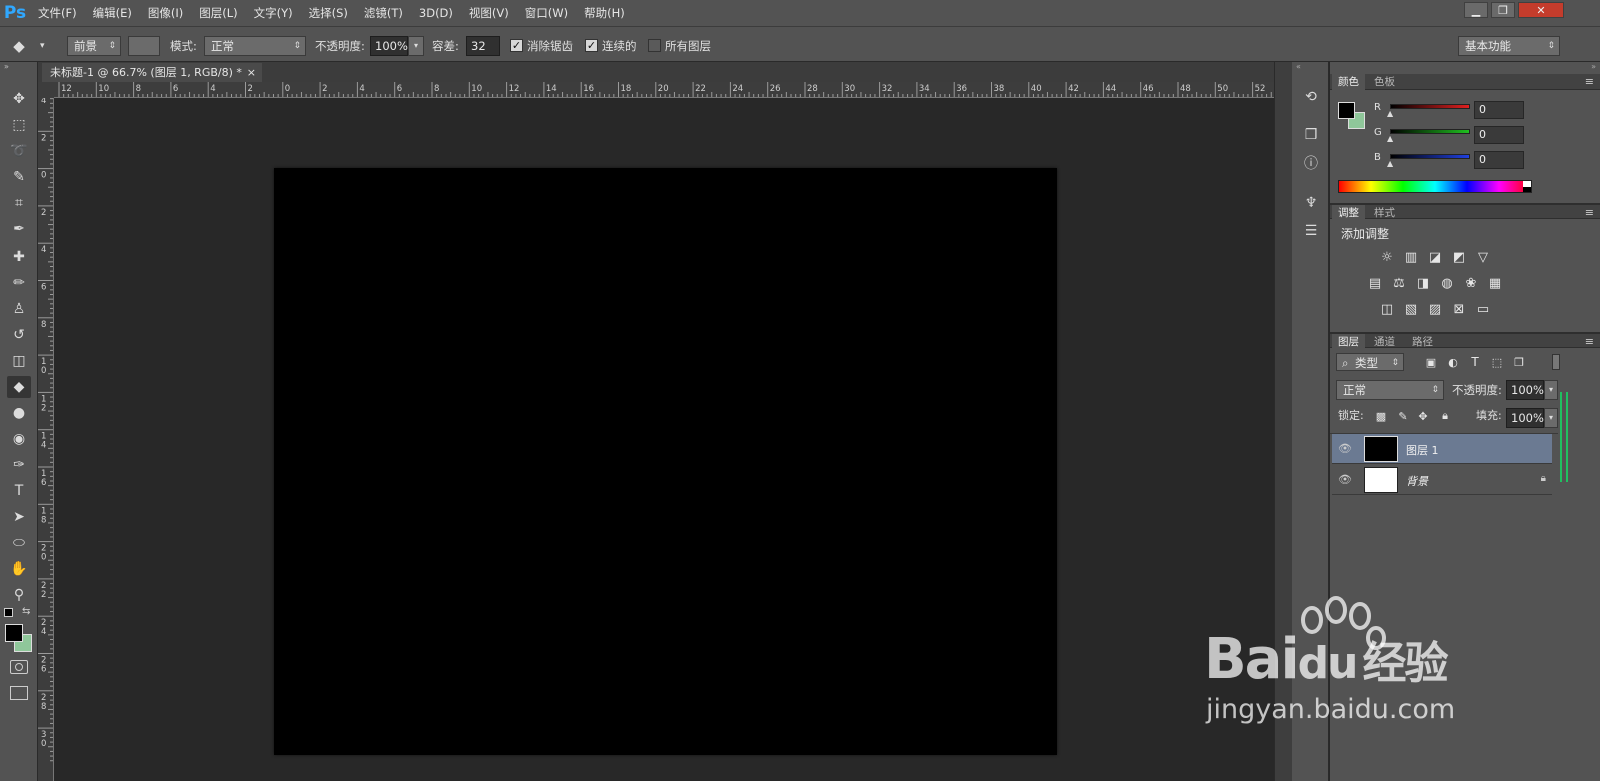 This screenshot has height=781, width=1600. Describe the element at coordinates (1311, 97) in the screenshot. I see `history-icon: ⟲` at that location.